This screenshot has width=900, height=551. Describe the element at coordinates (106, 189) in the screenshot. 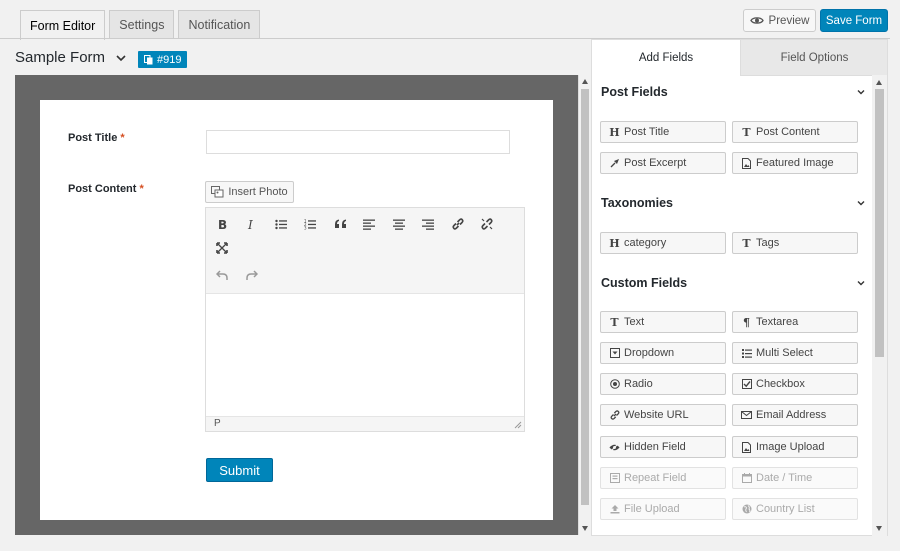

I see `post-content-label: Post Content *` at that location.